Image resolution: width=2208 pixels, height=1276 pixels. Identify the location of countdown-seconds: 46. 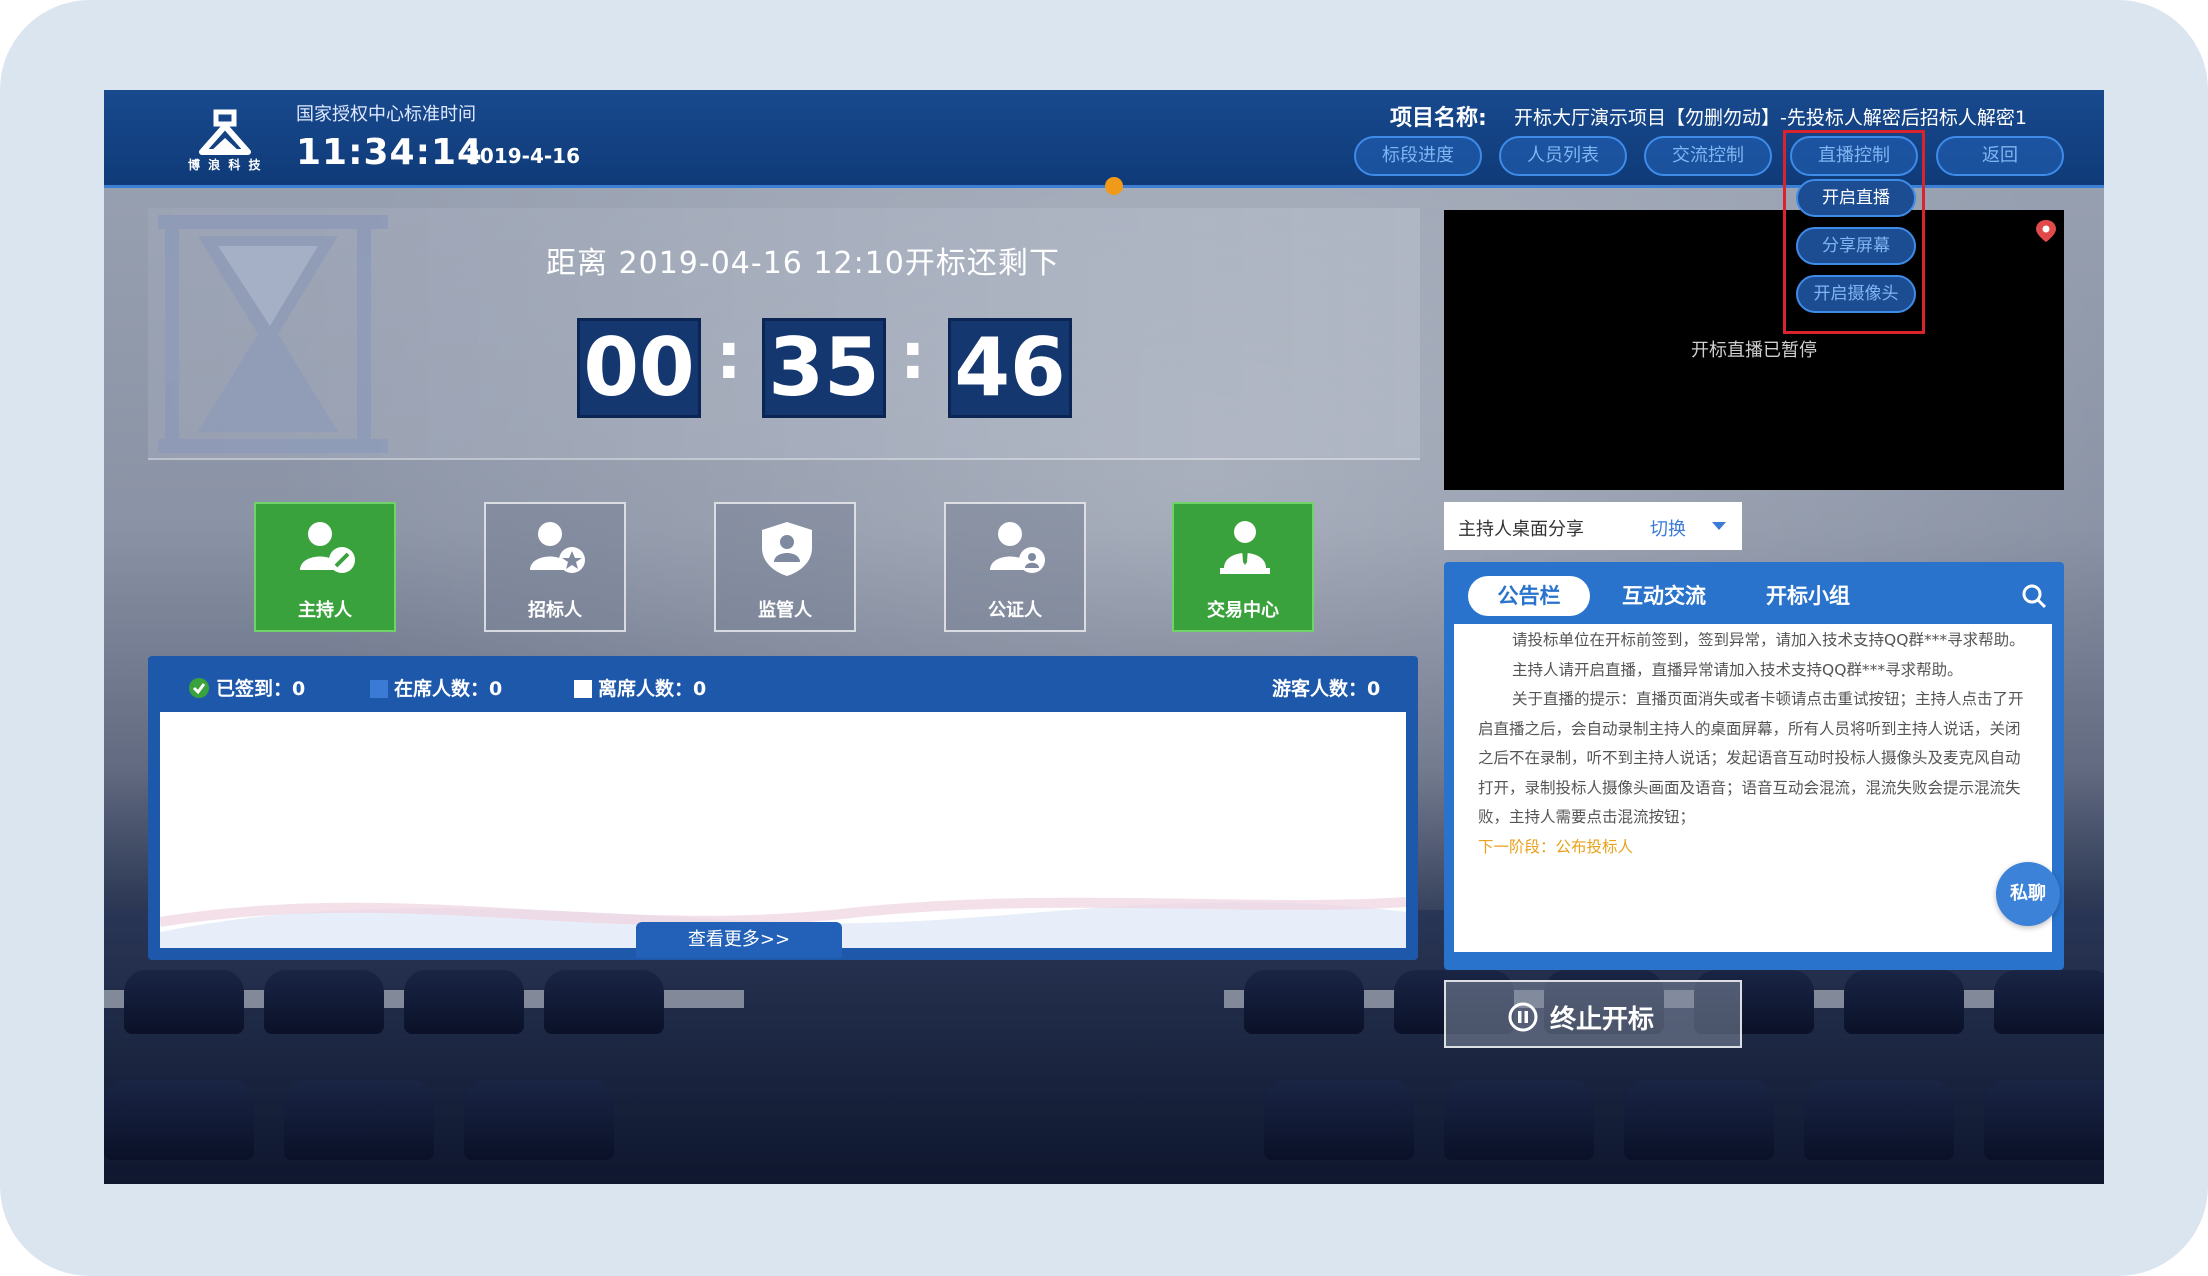
(1010, 368).